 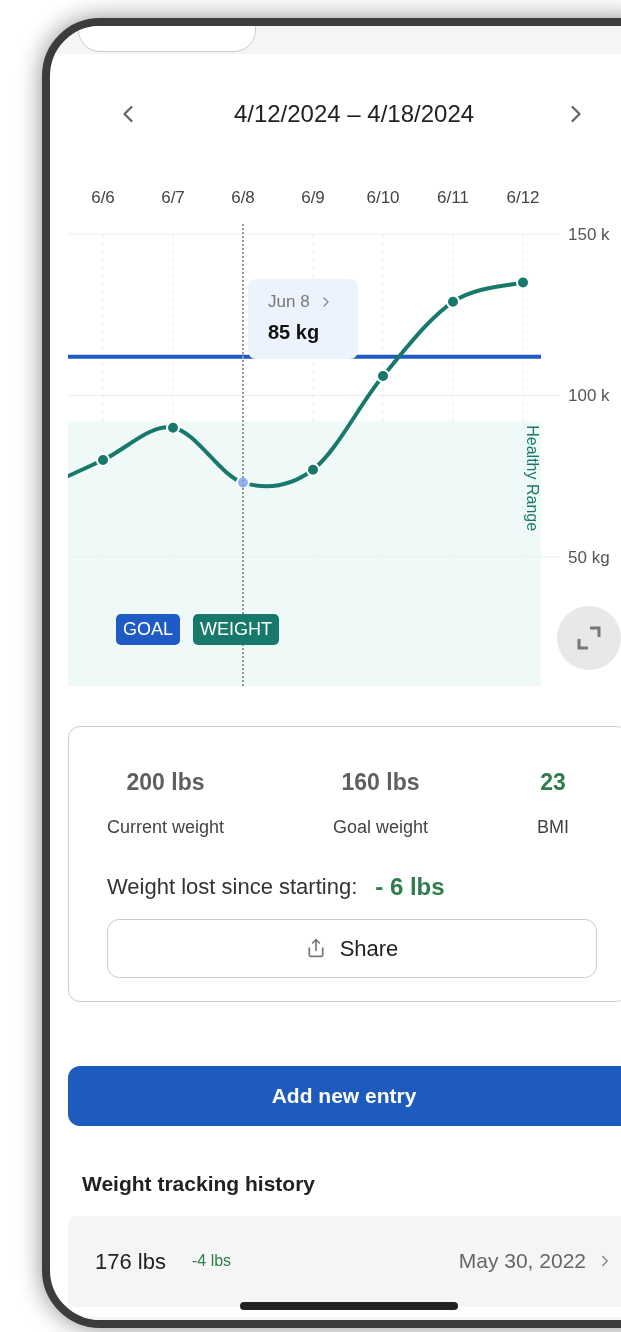 I want to click on stat-value: 23, so click(x=553, y=782).